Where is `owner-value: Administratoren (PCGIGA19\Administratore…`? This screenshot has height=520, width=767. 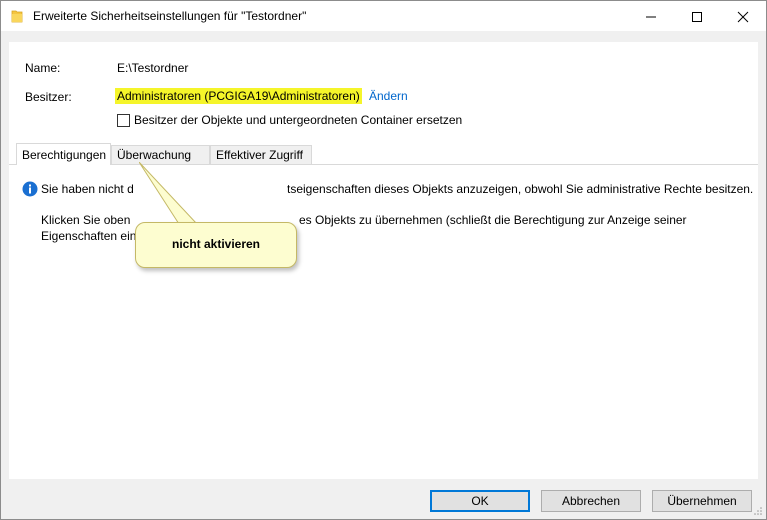 owner-value: Administratoren (PCGIGA19\Administratore… is located at coordinates (238, 96).